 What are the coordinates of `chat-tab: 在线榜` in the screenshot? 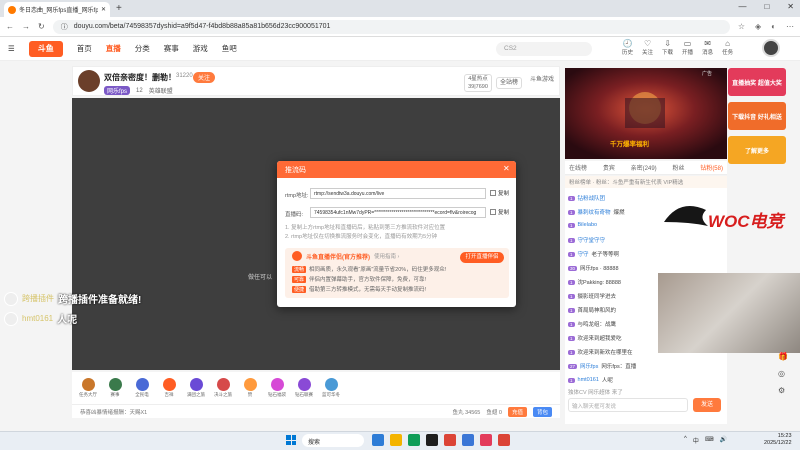 It's located at (578, 167).